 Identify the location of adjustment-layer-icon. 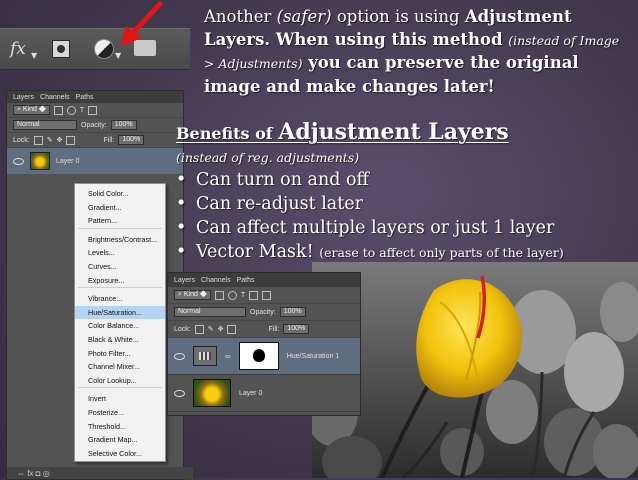
(104, 49).